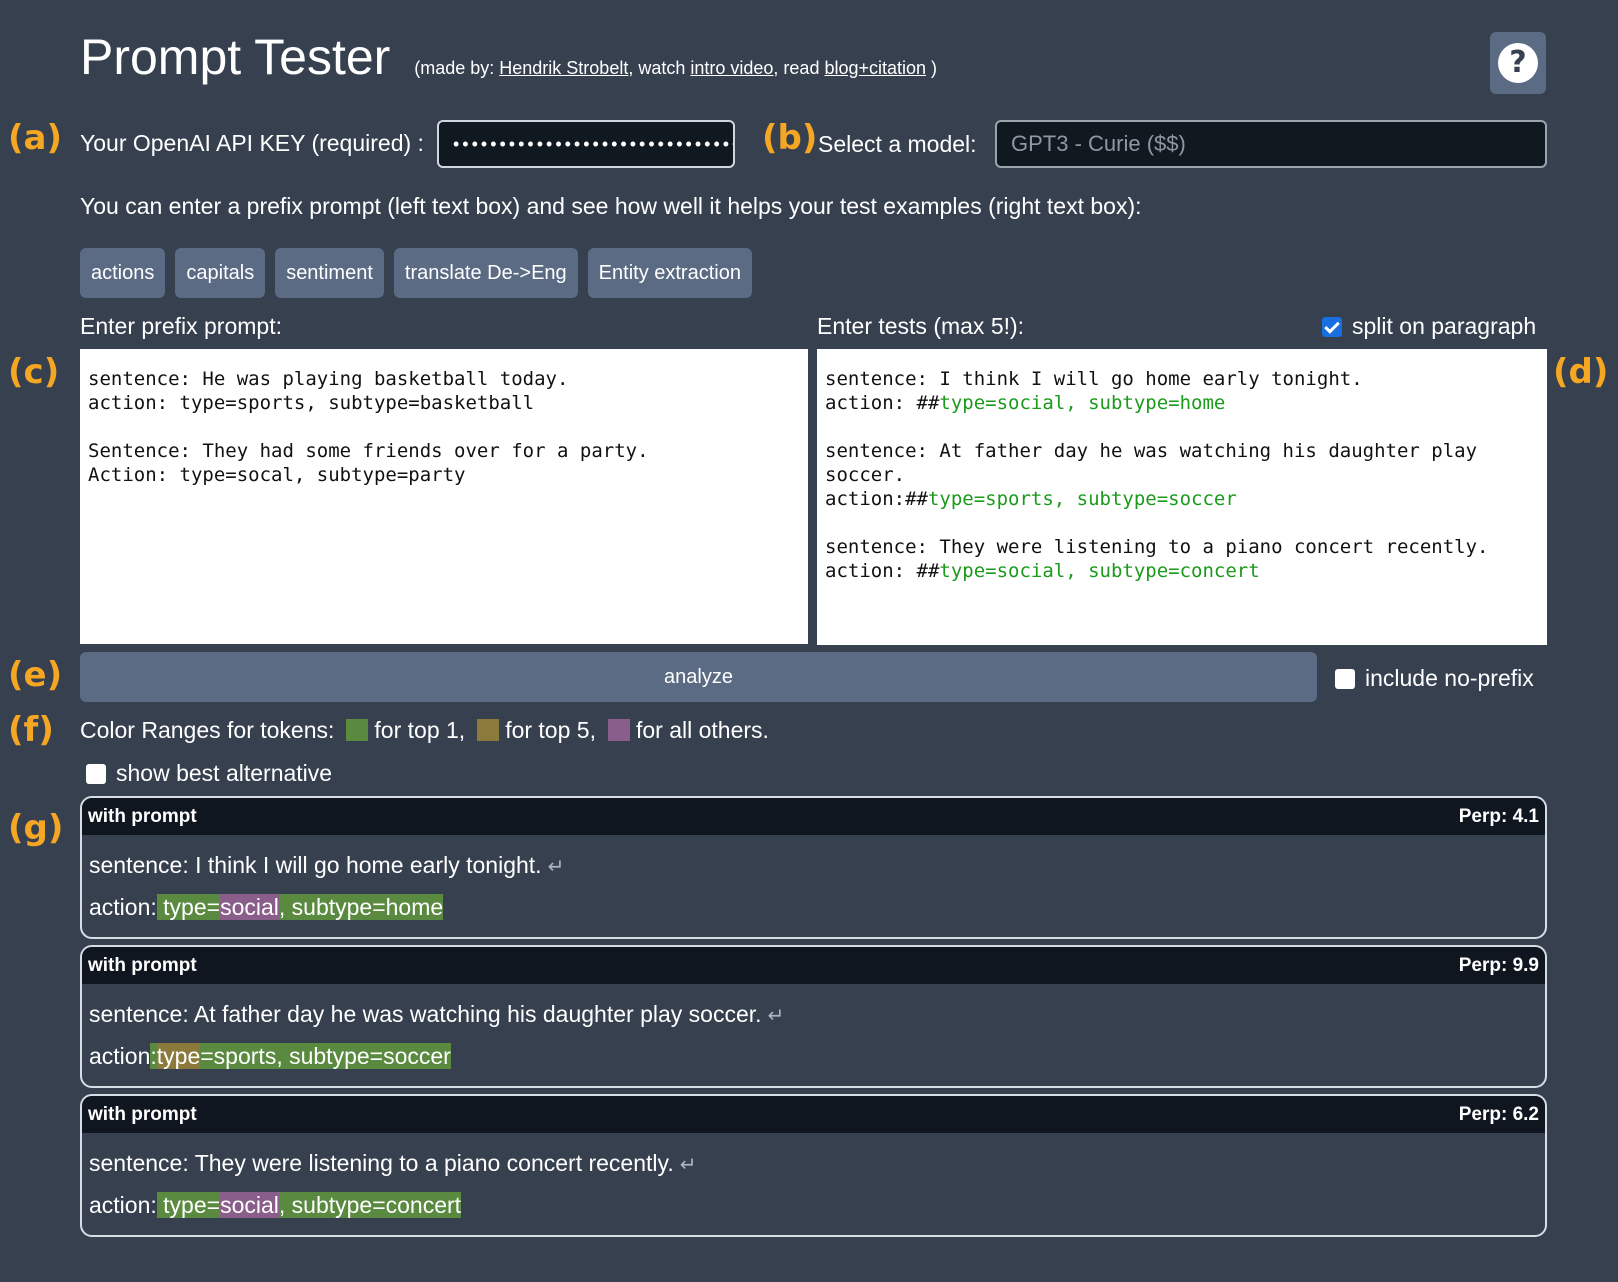 The image size is (1618, 1282). I want to click on model-label: Select a model:, so click(897, 144).